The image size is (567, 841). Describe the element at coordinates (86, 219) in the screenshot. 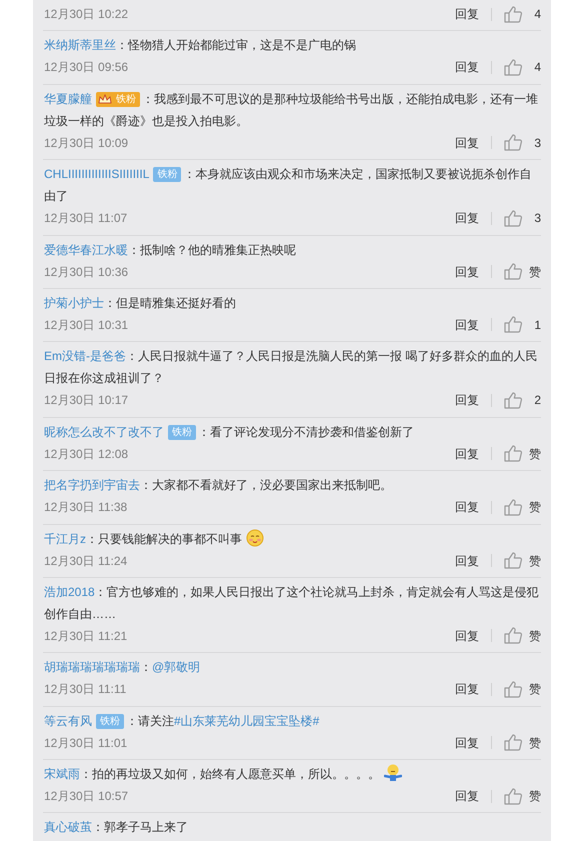

I see `comment-date: 12月30日 11:07` at that location.